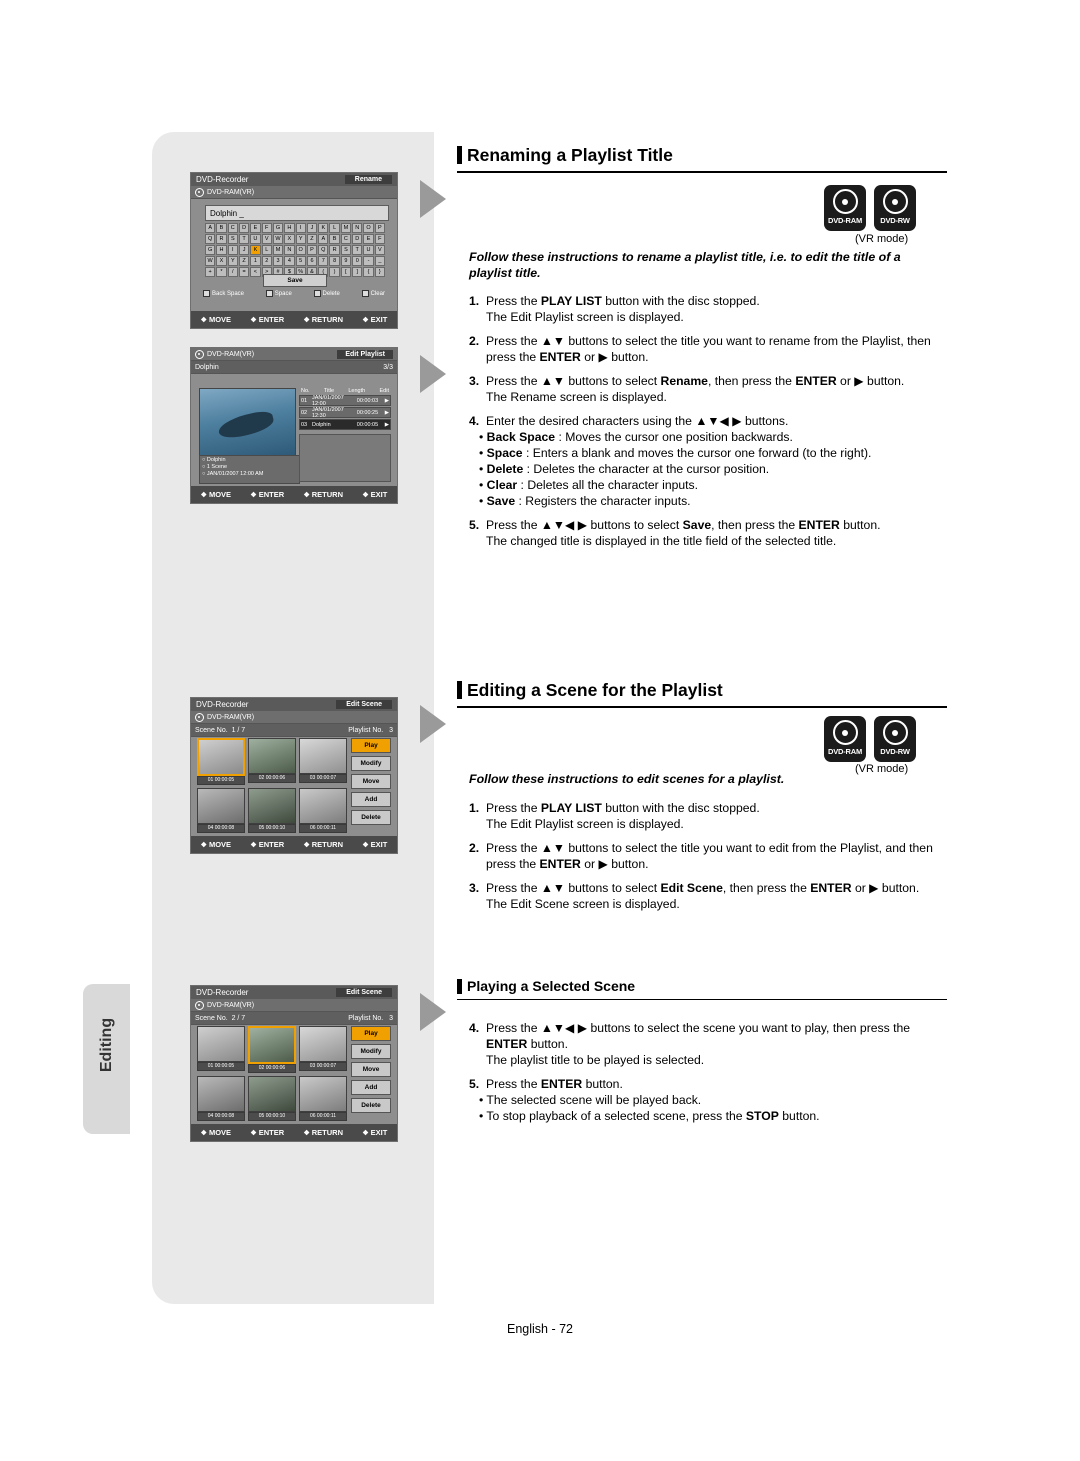  What do you see at coordinates (346, 261) in the screenshot?
I see `key-9: 9` at bounding box center [346, 261].